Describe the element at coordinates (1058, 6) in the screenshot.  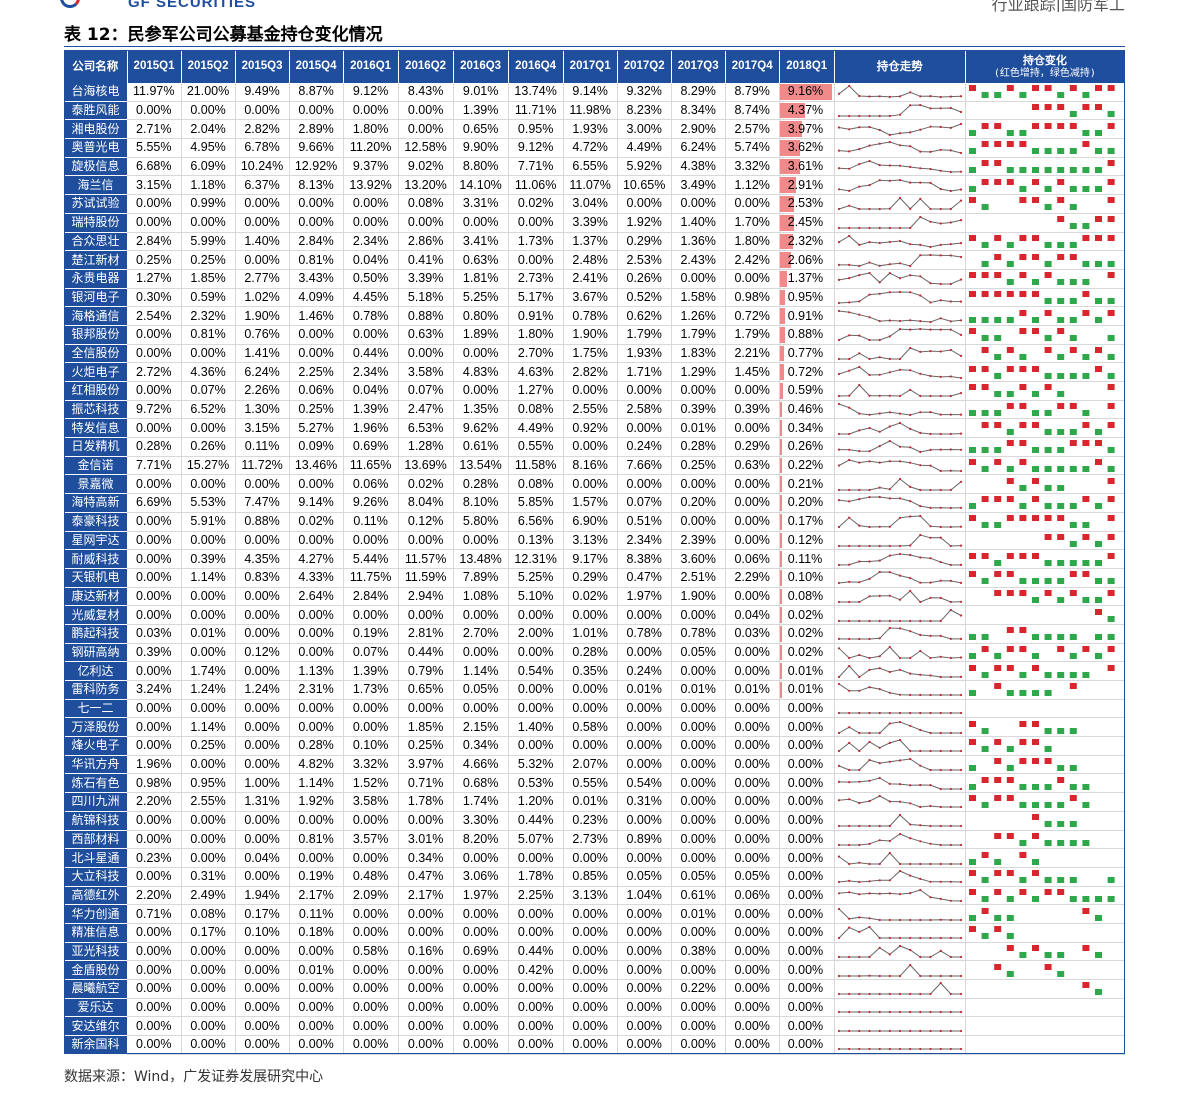
I see `header-section-label: 行业跟踪|国防军工` at that location.